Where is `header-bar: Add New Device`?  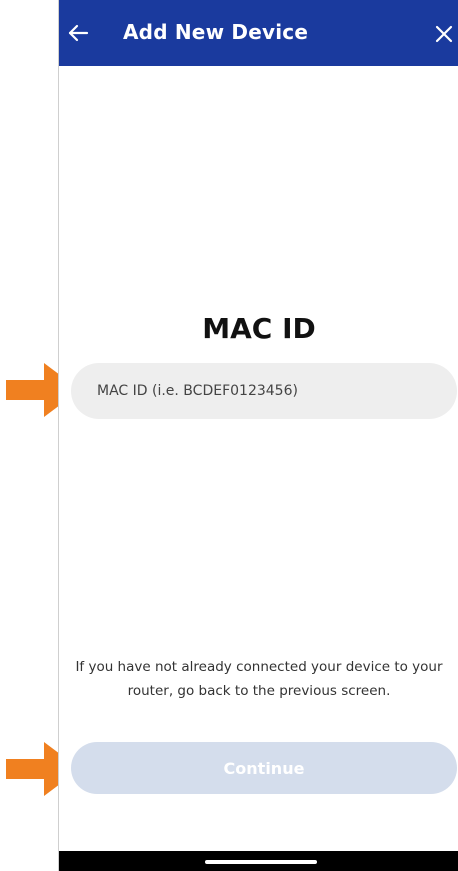
header-bar: Add New Device is located at coordinates (258, 33).